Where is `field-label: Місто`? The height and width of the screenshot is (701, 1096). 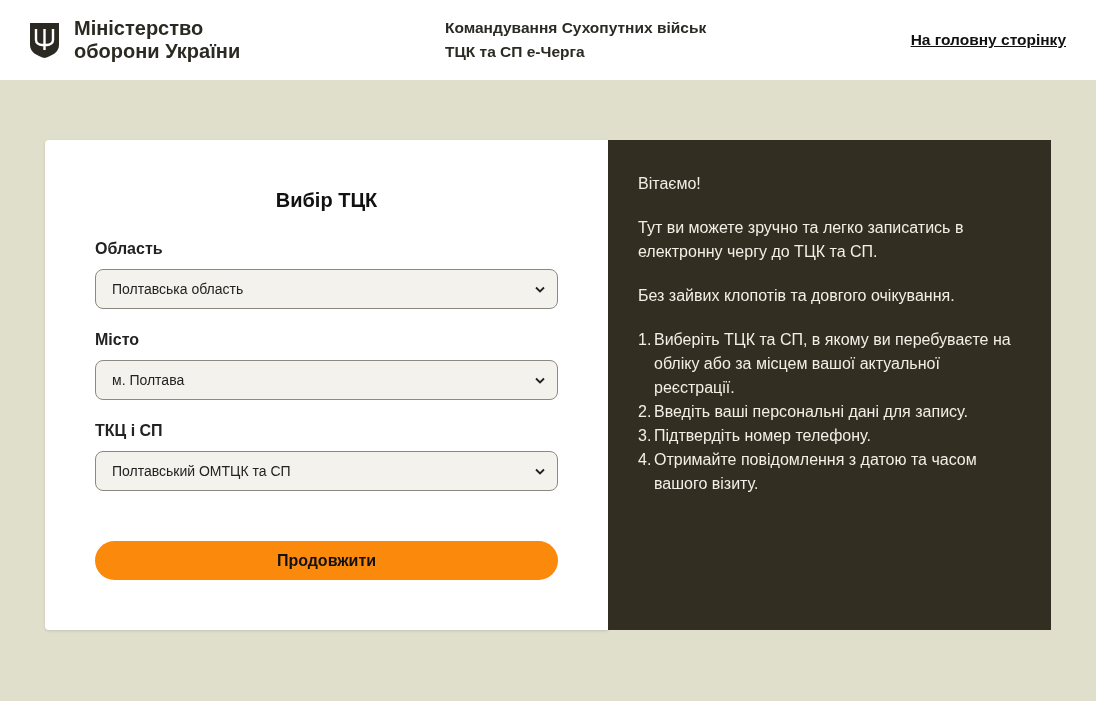
field-label: Місто is located at coordinates (118, 340).